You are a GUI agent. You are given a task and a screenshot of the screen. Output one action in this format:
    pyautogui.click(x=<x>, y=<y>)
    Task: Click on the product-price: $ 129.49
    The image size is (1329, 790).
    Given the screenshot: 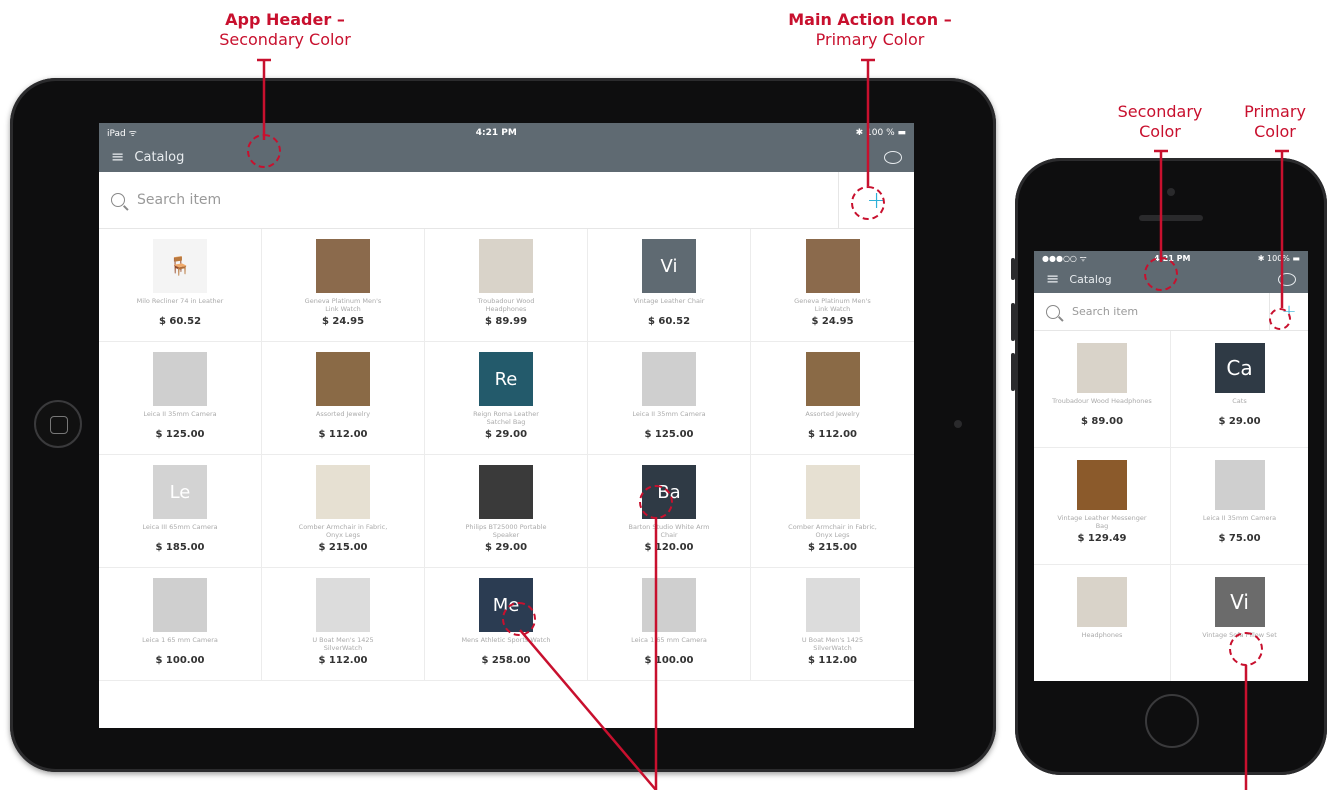 What is the action you would take?
    pyautogui.click(x=1102, y=538)
    